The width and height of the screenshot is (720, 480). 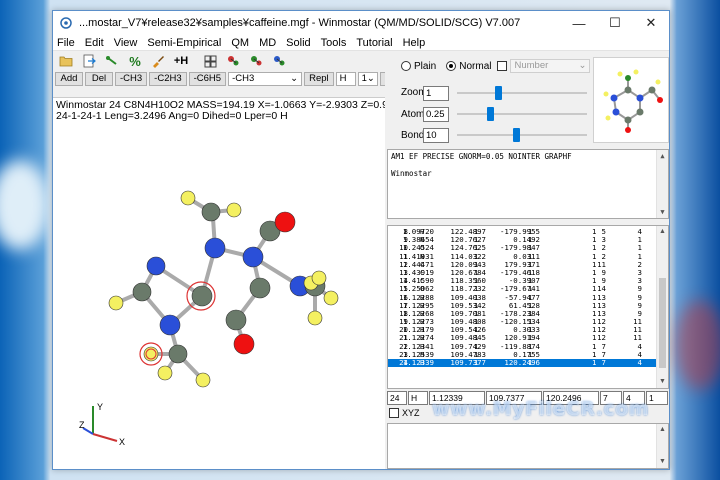 What do you see at coordinates (516, 135) in the screenshot?
I see `bond-slider-thumb` at bounding box center [516, 135].